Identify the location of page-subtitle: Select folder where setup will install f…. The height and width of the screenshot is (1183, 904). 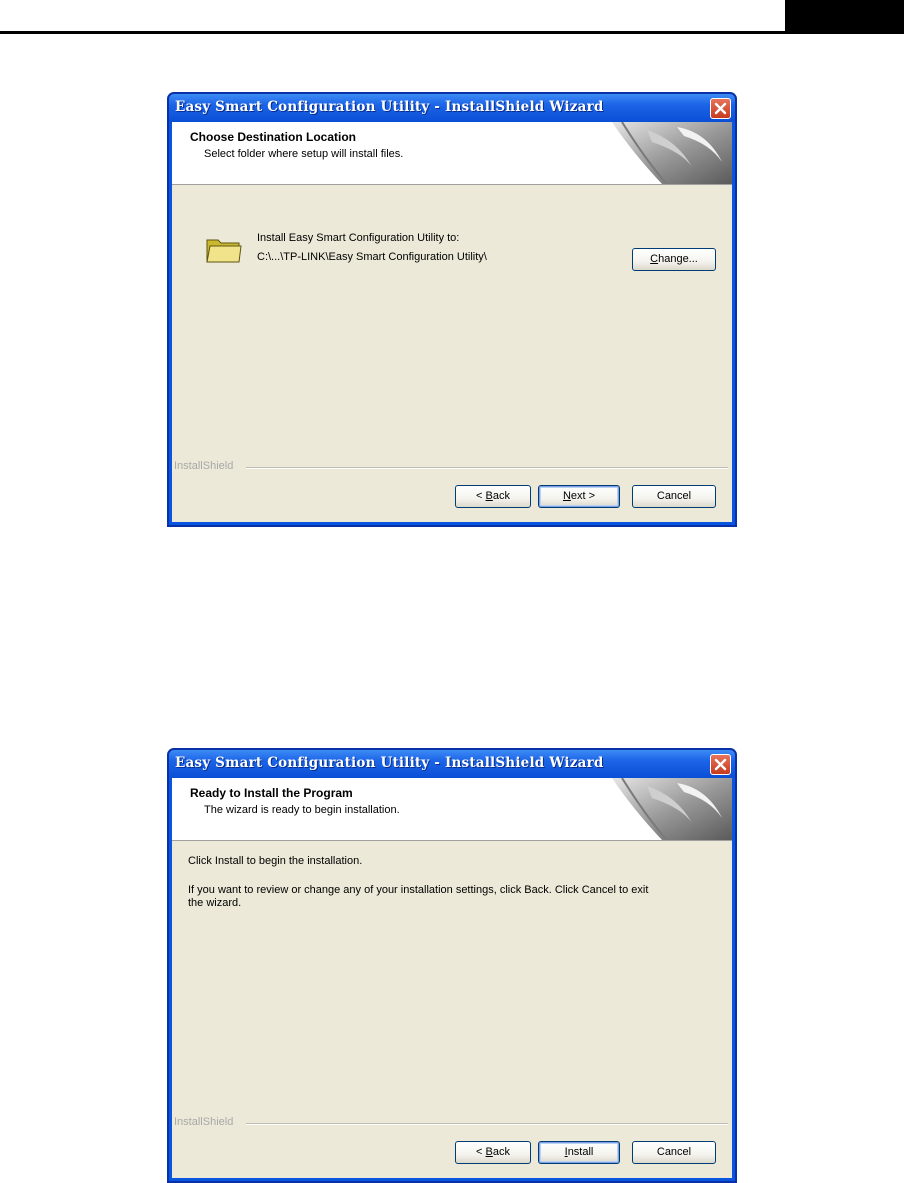
(304, 154).